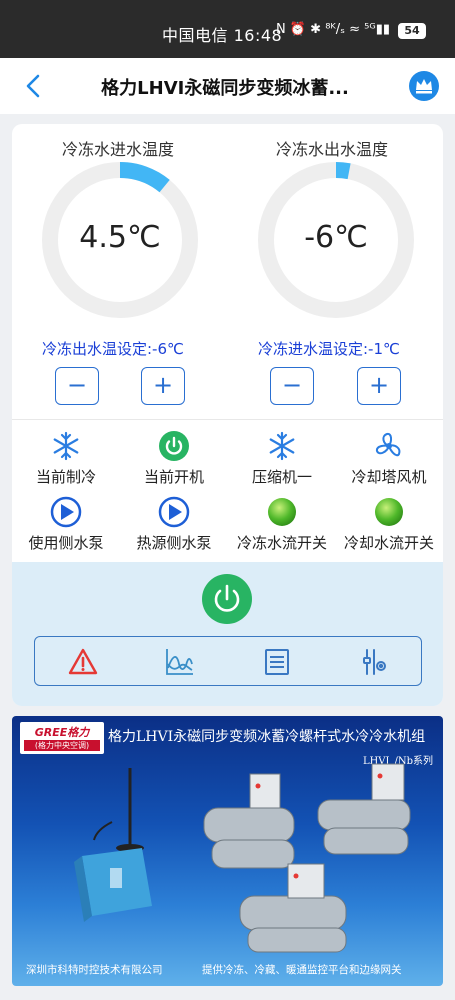  Describe the element at coordinates (62, 745) in the screenshot. I see `gree-logo-subtext: (格力中央空调)` at that location.